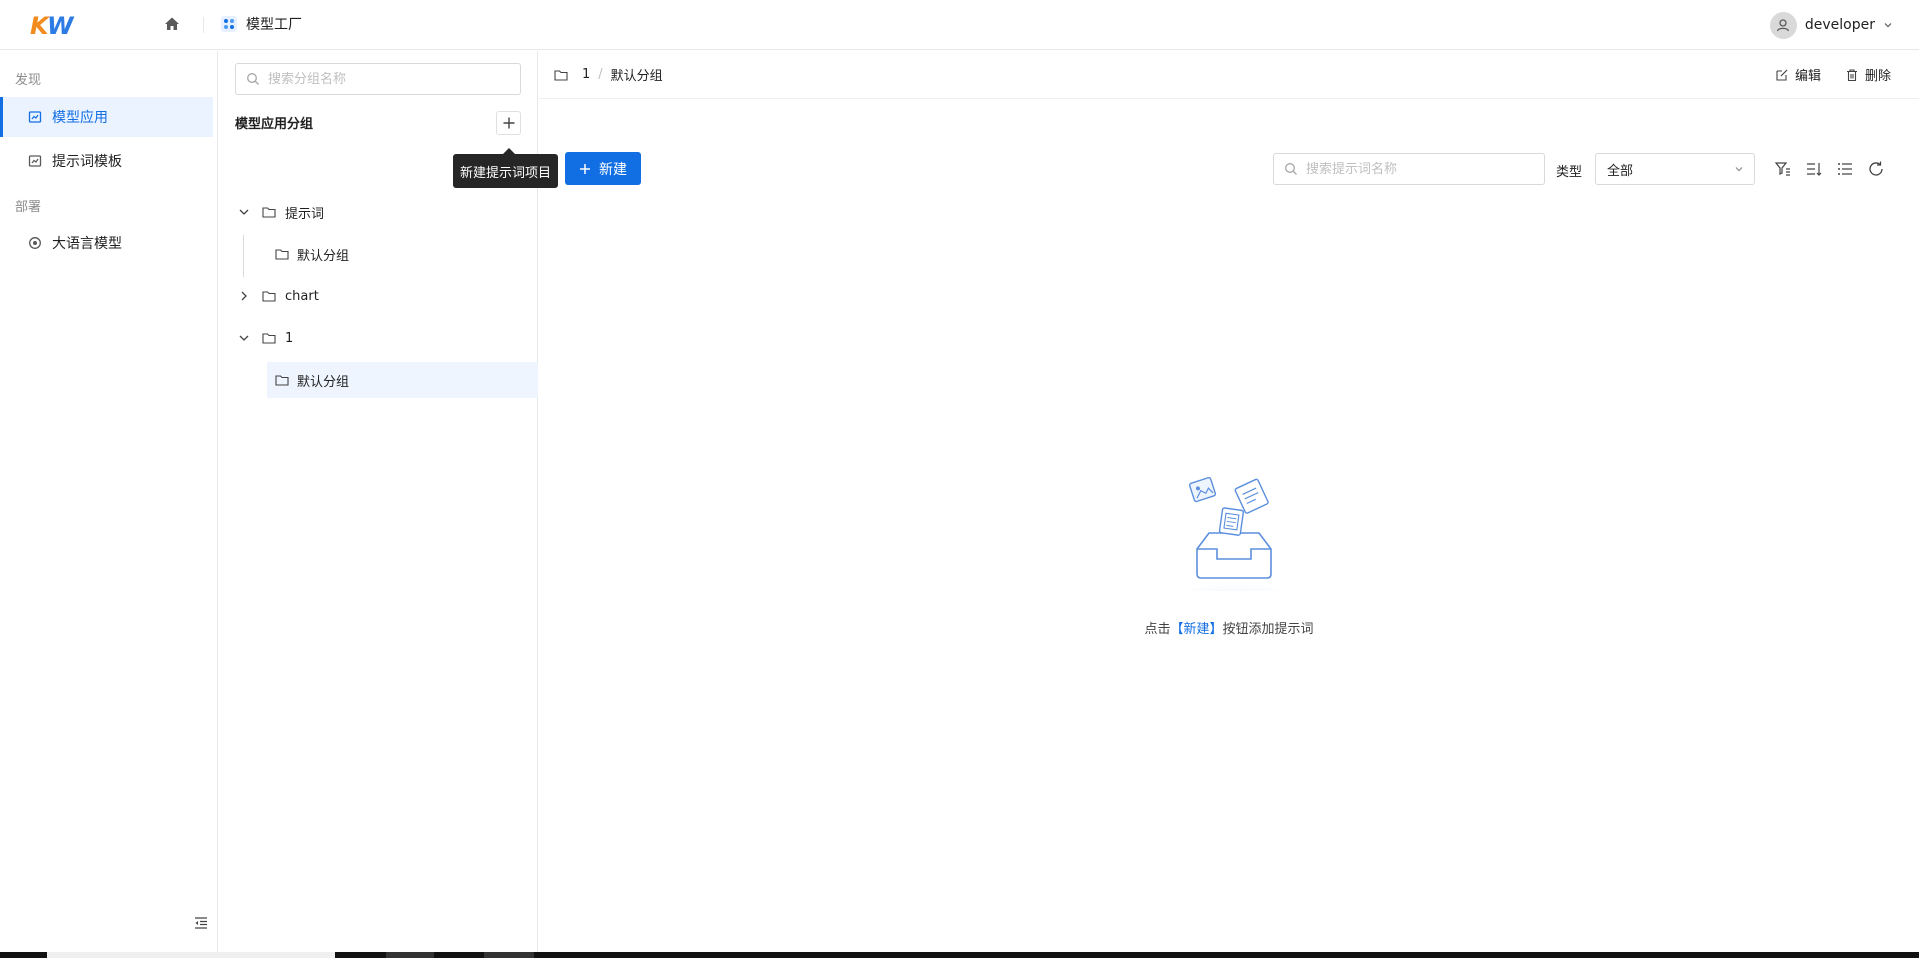 The height and width of the screenshot is (958, 1919). I want to click on empty-state-message: 点击【新建】按钮添加提示词, so click(1229, 627).